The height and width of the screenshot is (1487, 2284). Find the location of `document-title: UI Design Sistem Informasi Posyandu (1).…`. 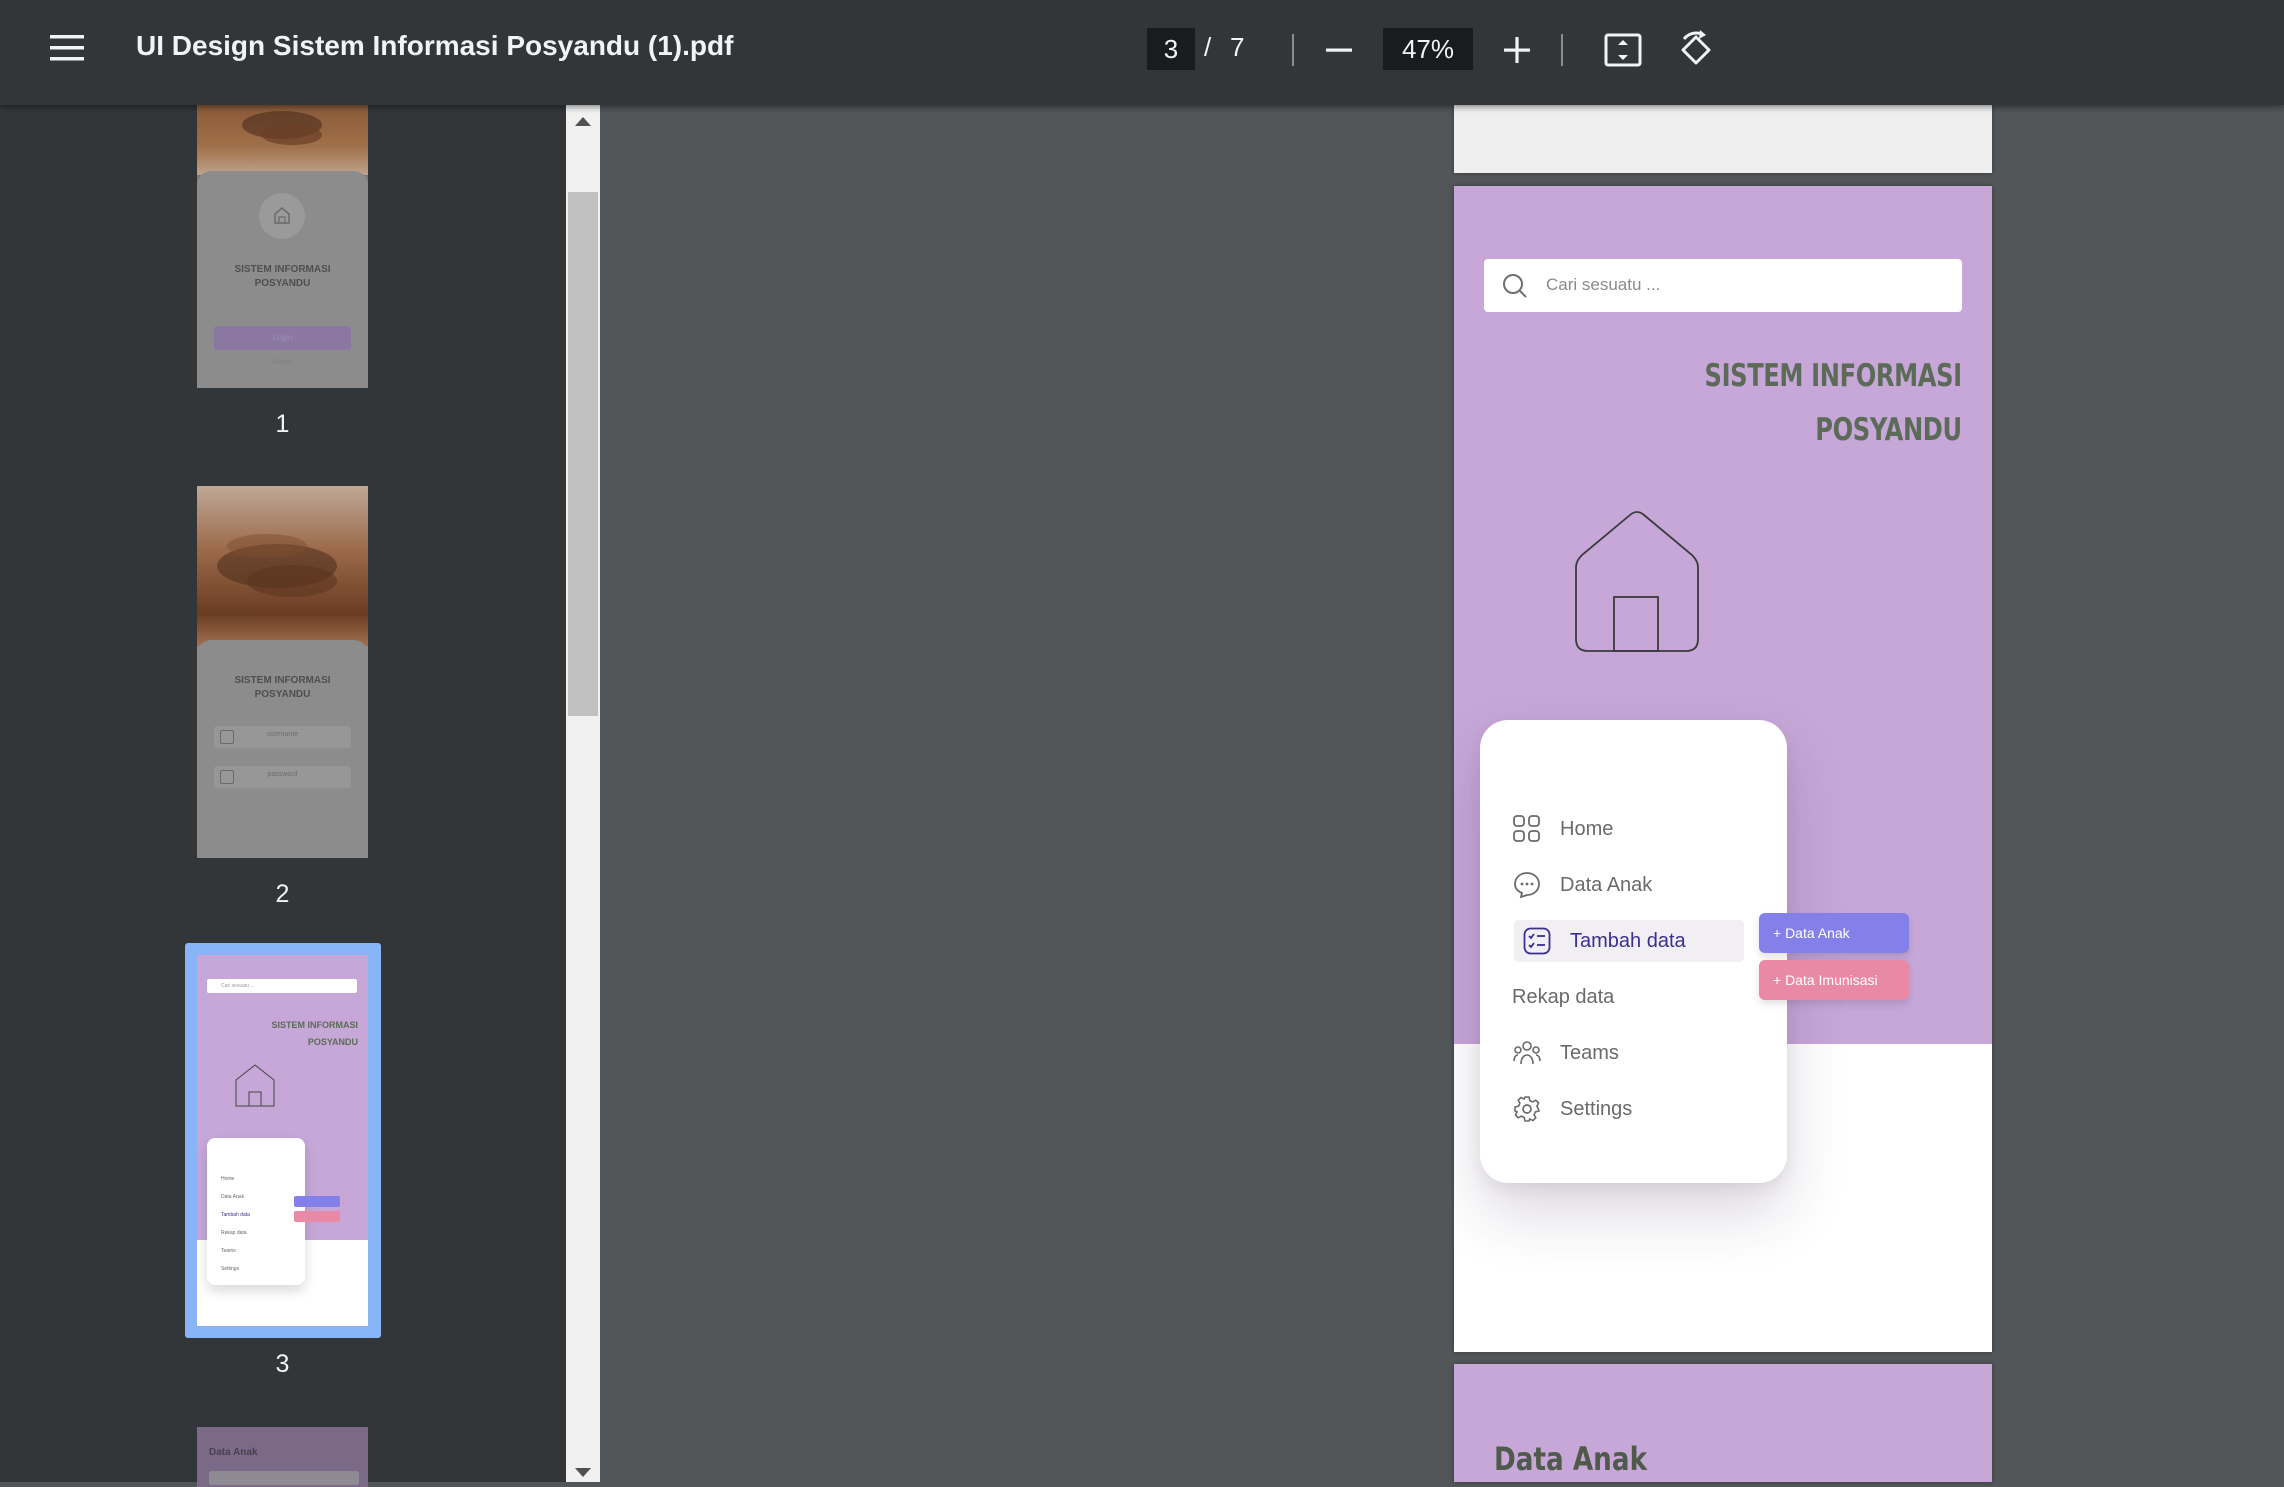

document-title: UI Design Sistem Informasi Posyandu (1).… is located at coordinates (435, 45).